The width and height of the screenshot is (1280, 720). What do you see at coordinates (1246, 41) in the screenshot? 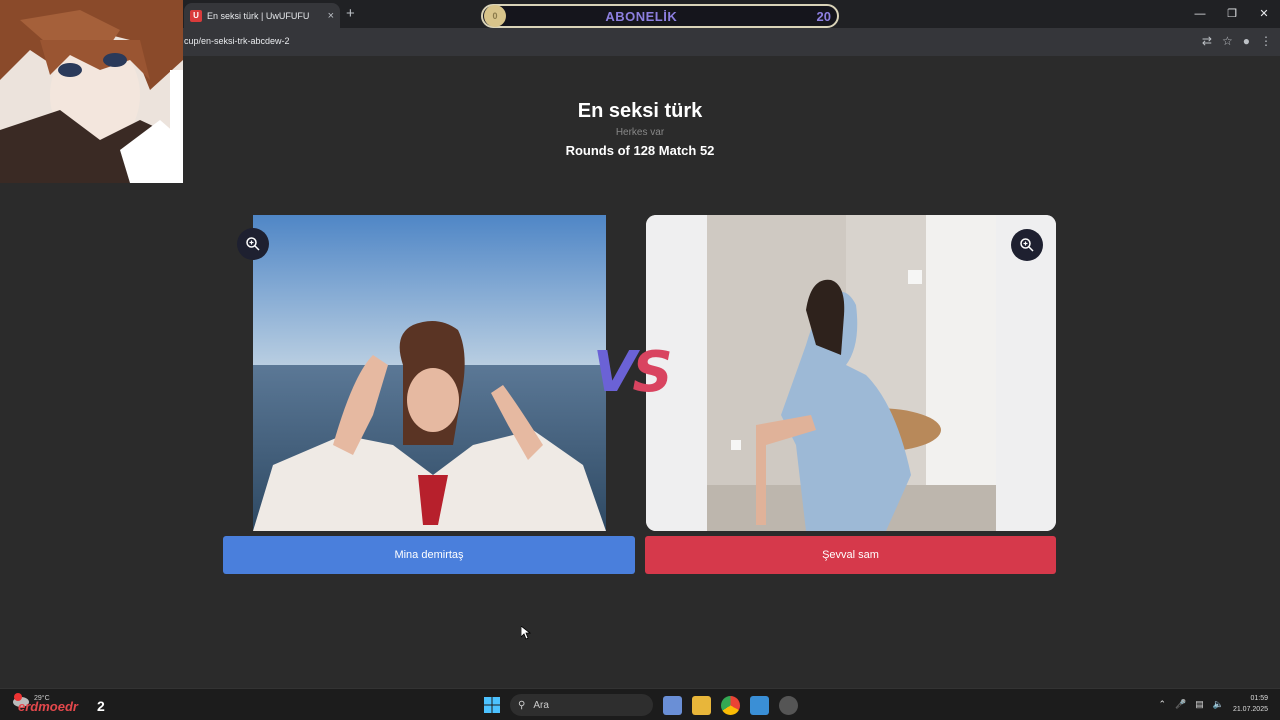
I see `profile-icon: ●` at bounding box center [1246, 41].